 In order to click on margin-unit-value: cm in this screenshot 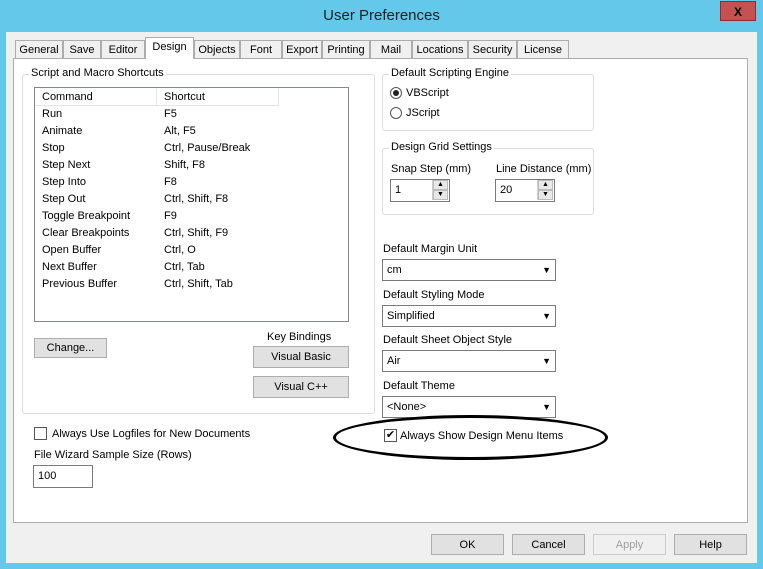, I will do `click(394, 270)`.